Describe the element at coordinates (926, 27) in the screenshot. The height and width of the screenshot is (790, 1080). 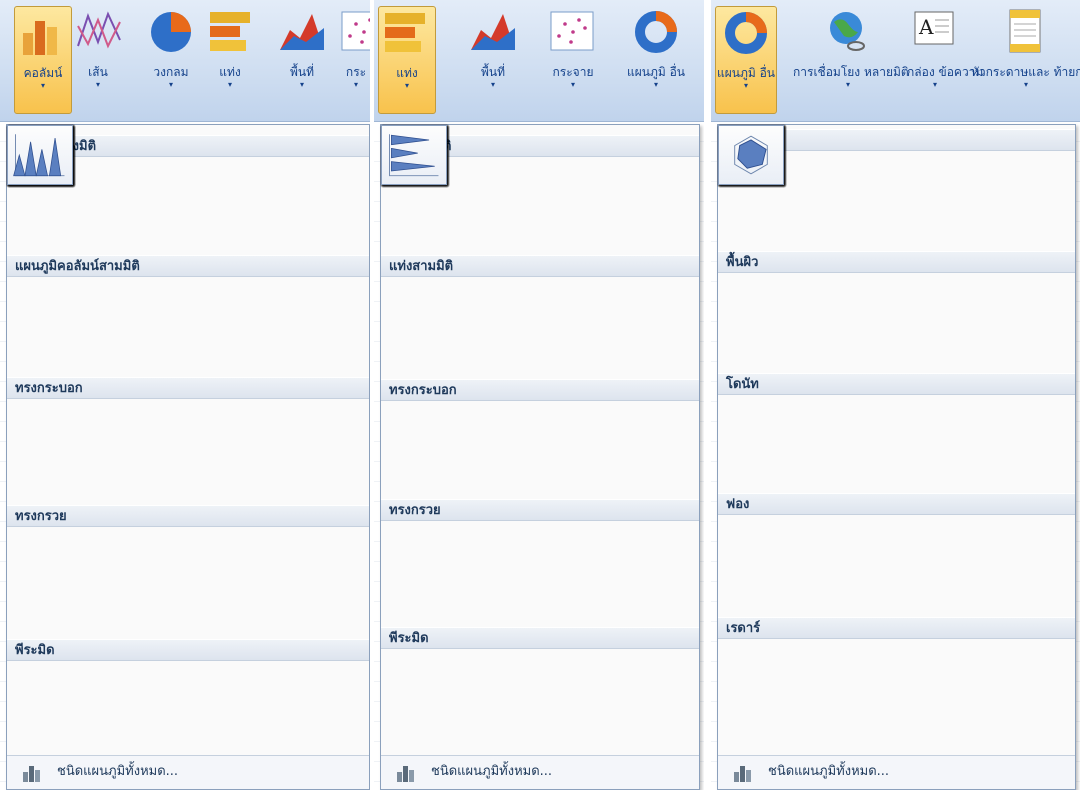
I see `svg-text: A` at that location.